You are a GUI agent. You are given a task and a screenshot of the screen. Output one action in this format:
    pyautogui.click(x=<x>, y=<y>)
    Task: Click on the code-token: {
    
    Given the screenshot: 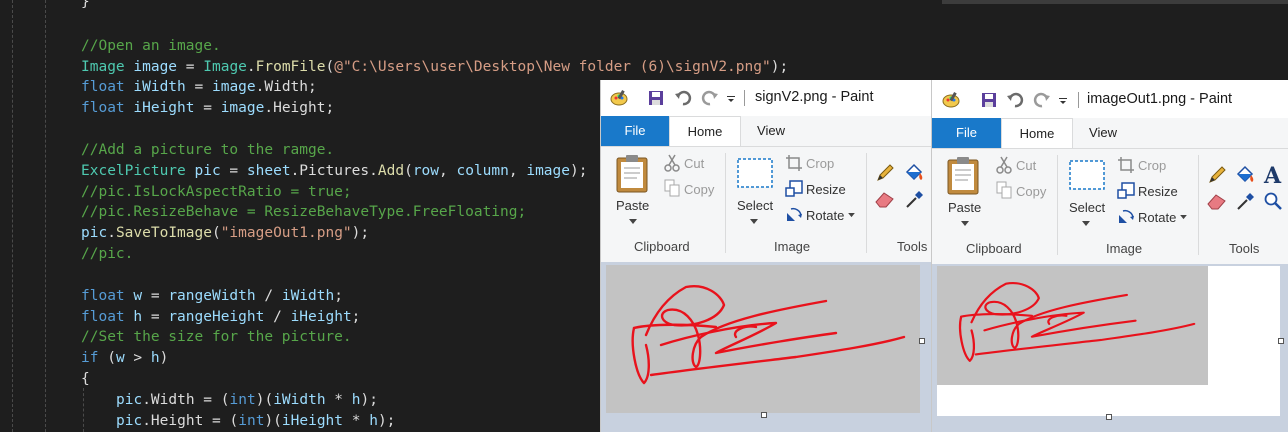 What is the action you would take?
    pyautogui.click(x=85, y=379)
    